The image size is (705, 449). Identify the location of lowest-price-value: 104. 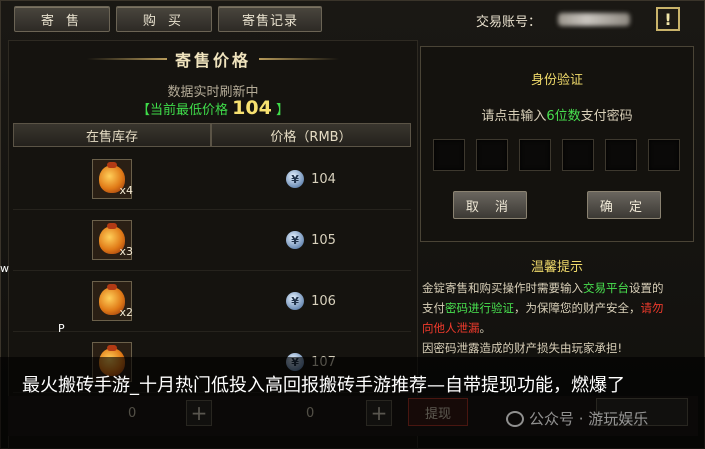
(252, 108).